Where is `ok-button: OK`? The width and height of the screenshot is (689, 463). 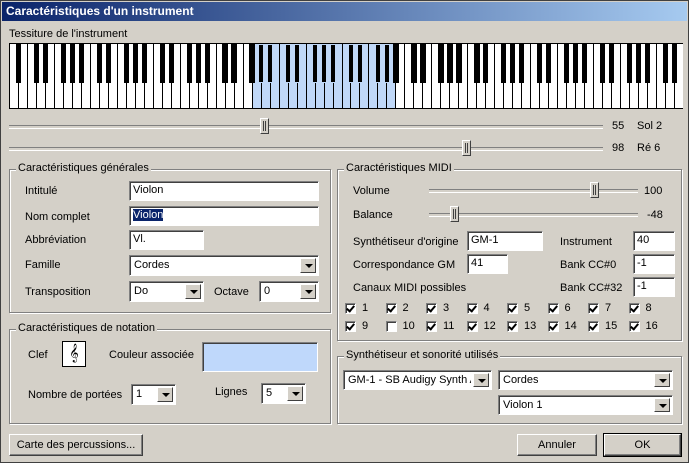 ok-button: OK is located at coordinates (642, 445).